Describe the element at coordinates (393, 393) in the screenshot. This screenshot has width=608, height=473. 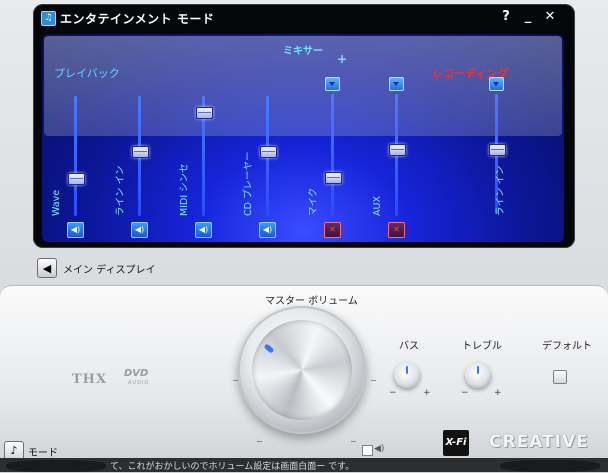
I see `bass-minus: −` at that location.